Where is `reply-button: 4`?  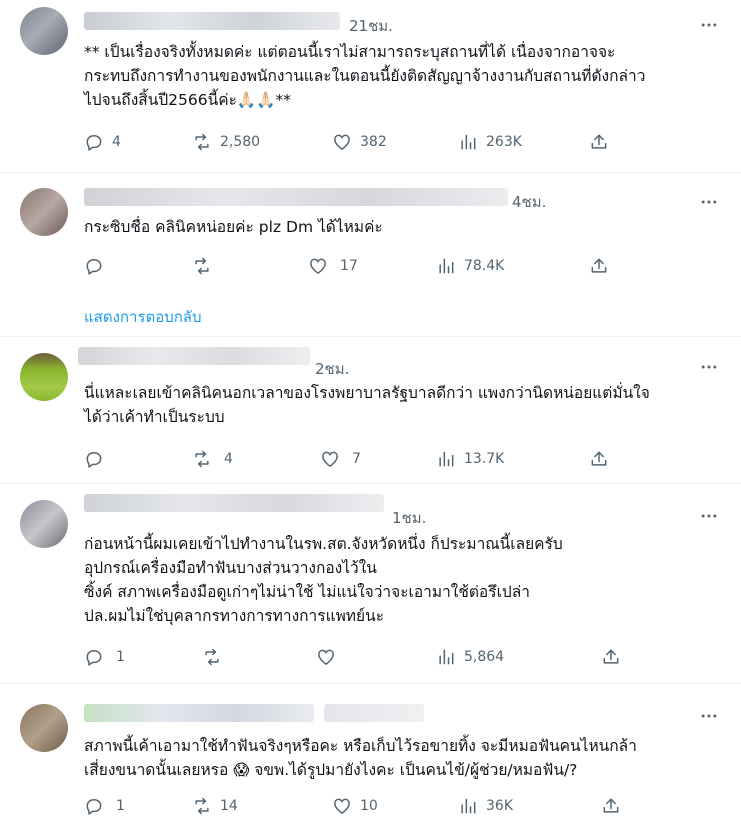 reply-button: 4 is located at coordinates (102, 142).